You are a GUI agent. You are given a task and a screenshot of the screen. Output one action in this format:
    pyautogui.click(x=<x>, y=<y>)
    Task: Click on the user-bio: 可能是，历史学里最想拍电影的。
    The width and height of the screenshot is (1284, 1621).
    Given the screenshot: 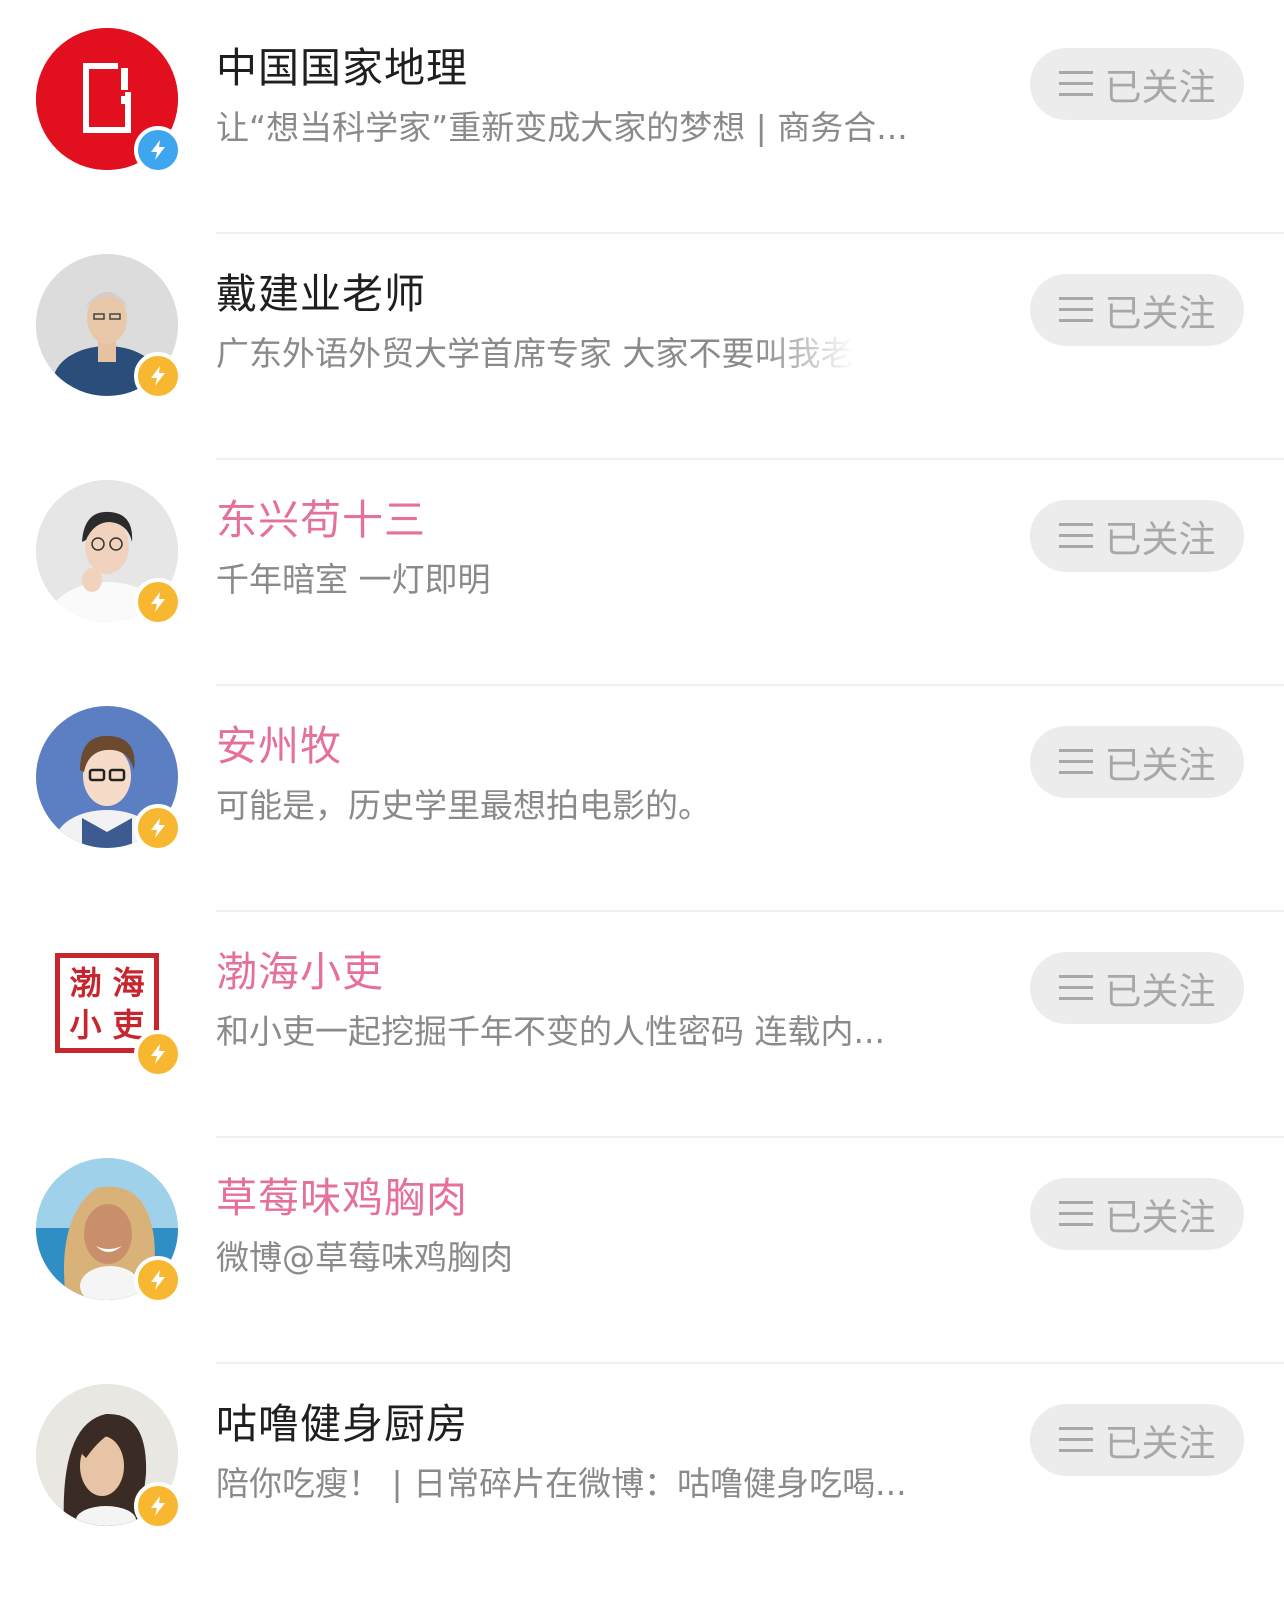 What is the action you would take?
    pyautogui.click(x=463, y=805)
    